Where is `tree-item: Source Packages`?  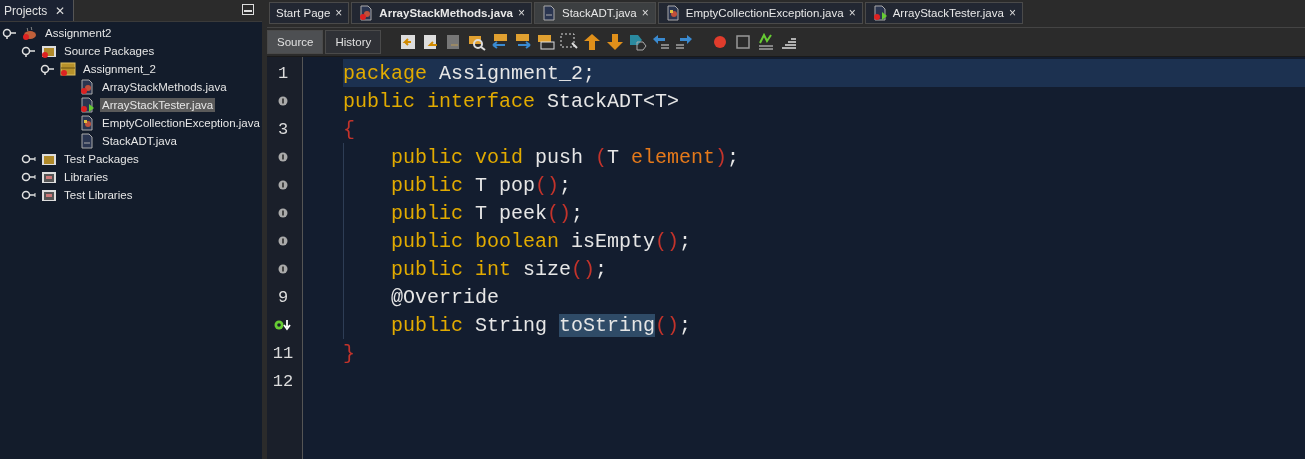 tree-item: Source Packages is located at coordinates (109, 51).